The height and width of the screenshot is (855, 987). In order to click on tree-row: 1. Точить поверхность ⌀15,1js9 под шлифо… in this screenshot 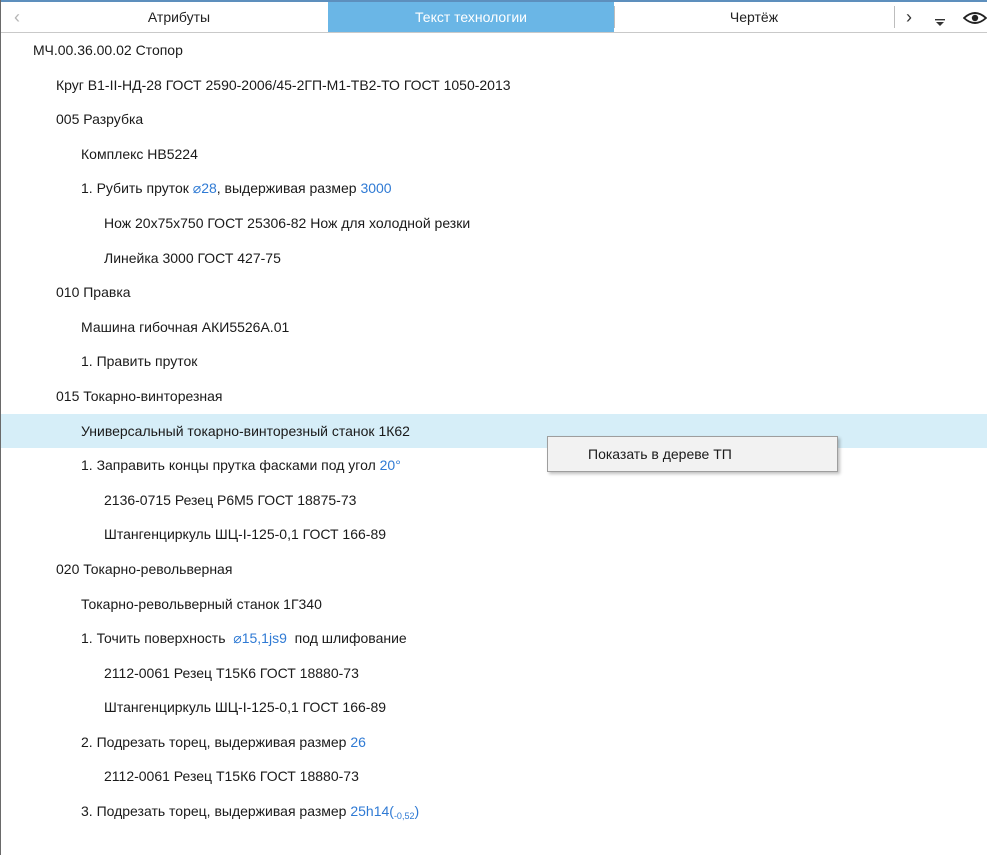, I will do `click(494, 638)`.